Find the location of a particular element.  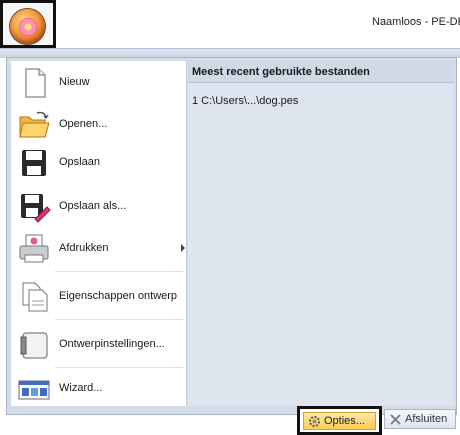

print-icon is located at coordinates (34, 248).